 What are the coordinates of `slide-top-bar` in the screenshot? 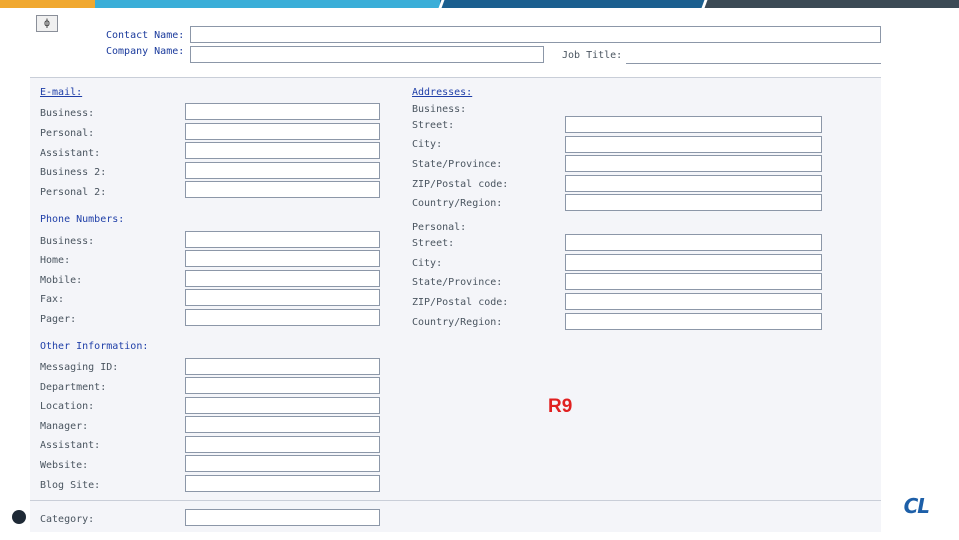 It's located at (479, 4).